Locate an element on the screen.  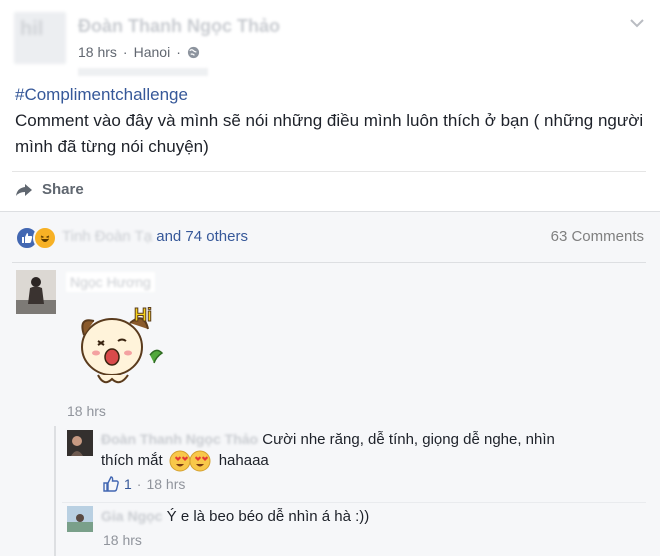
reply-like-count: 1 is located at coordinates (128, 484).